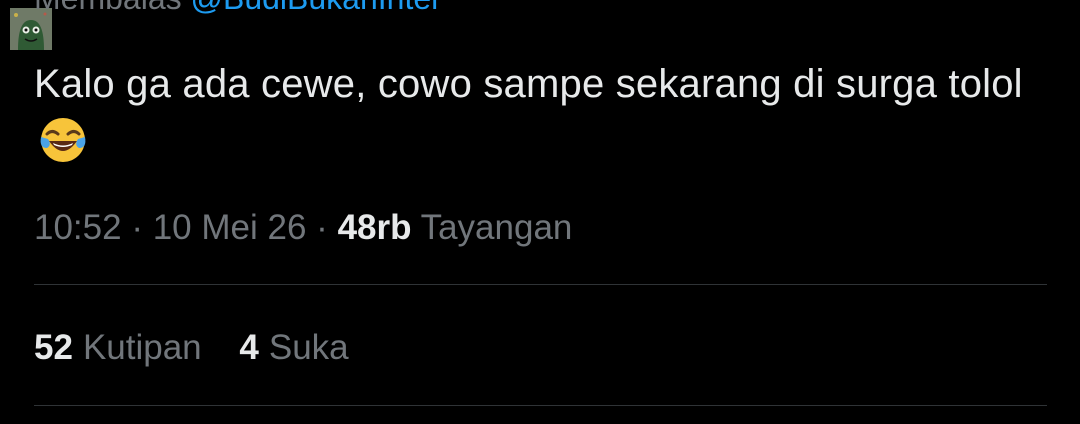 The width and height of the screenshot is (1080, 424). Describe the element at coordinates (230, 227) in the screenshot. I see `tweet-date: 10 Mei 26` at that location.